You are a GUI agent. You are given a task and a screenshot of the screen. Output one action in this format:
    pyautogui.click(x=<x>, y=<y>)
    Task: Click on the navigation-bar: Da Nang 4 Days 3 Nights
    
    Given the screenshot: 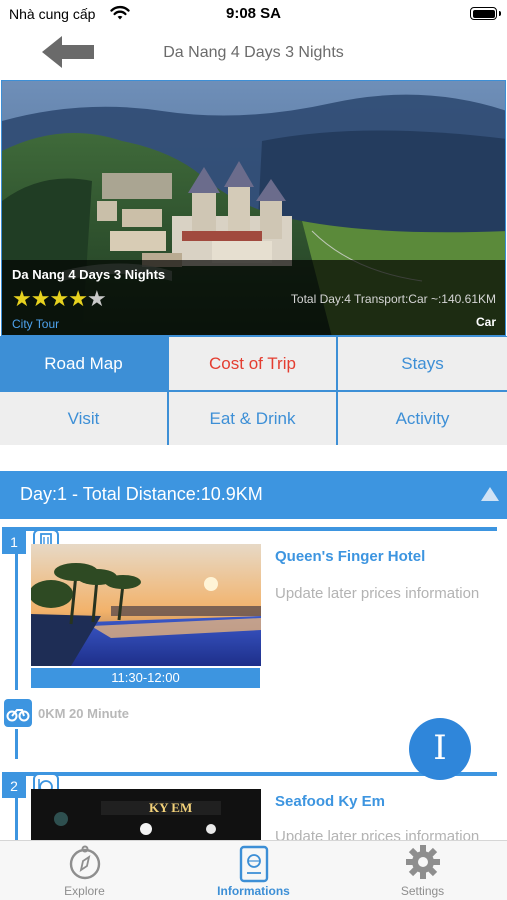 What is the action you would take?
    pyautogui.click(x=253, y=54)
    